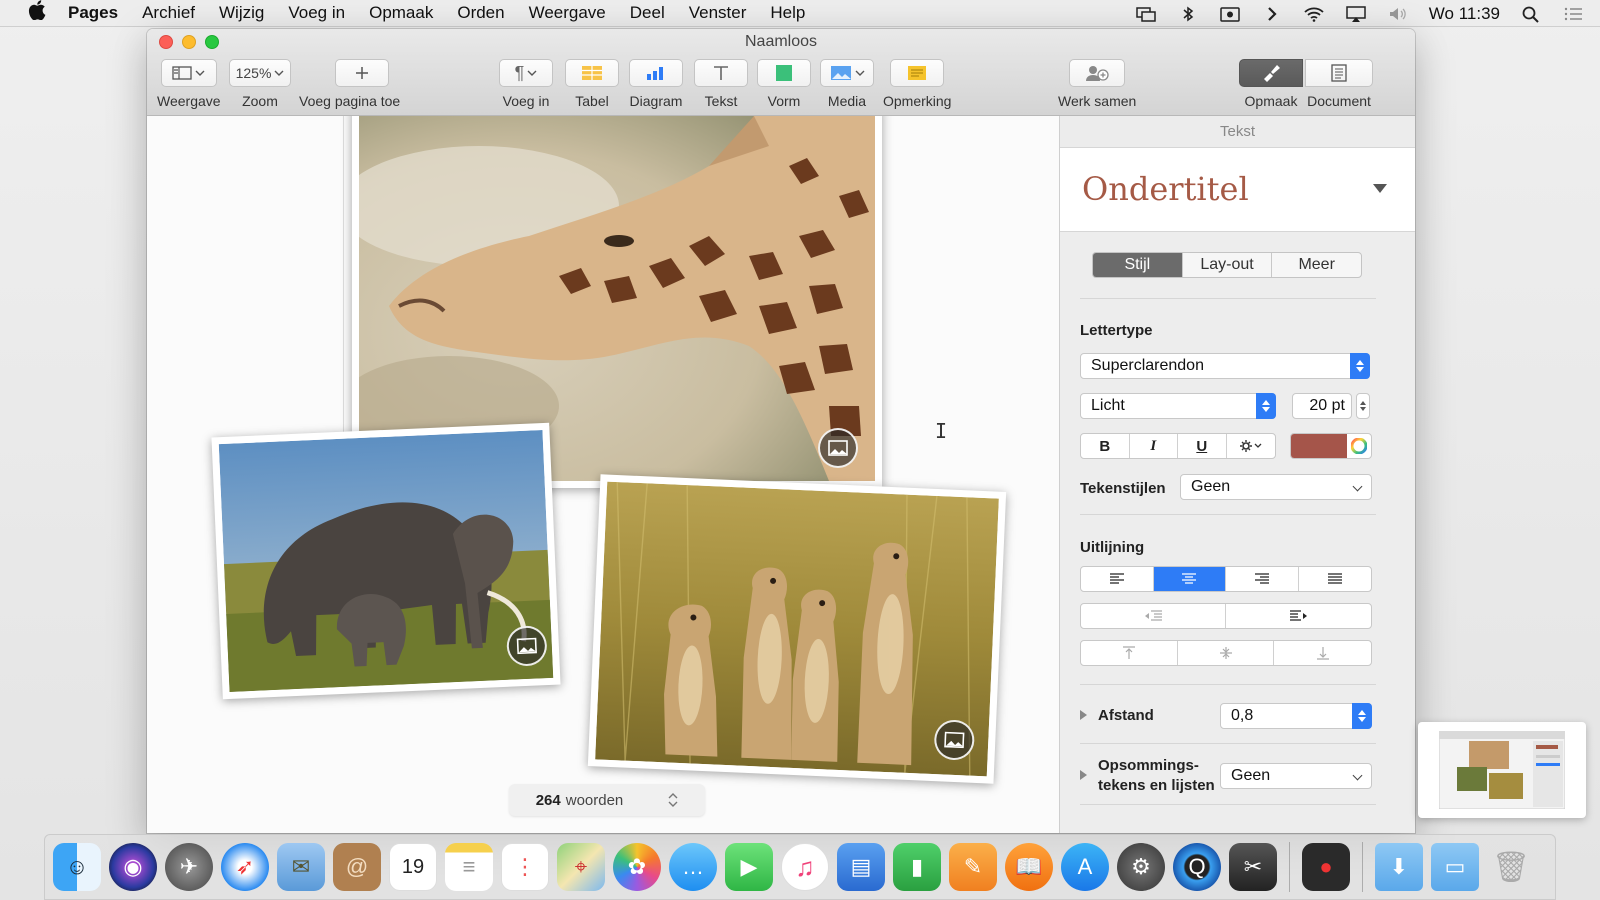 Image resolution: width=1600 pixels, height=900 pixels. What do you see at coordinates (1105, 446) in the screenshot?
I see `bold-button: B` at bounding box center [1105, 446].